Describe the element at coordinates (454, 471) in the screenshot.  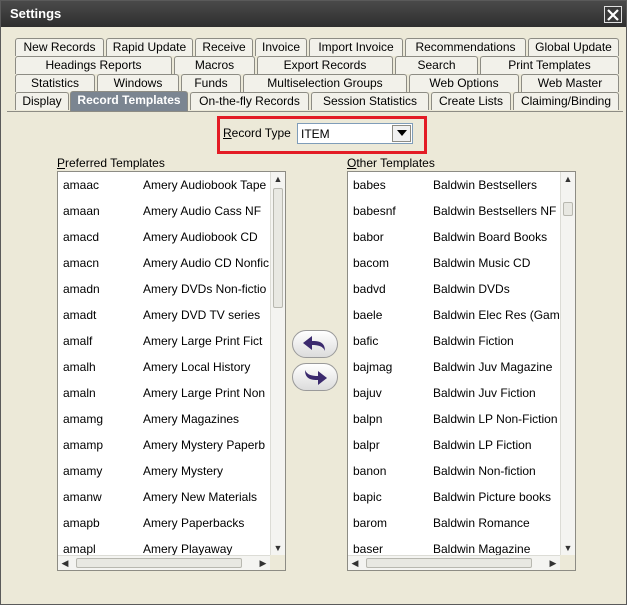
I see `list-item: banon Baldwin Non-fiction` at that location.